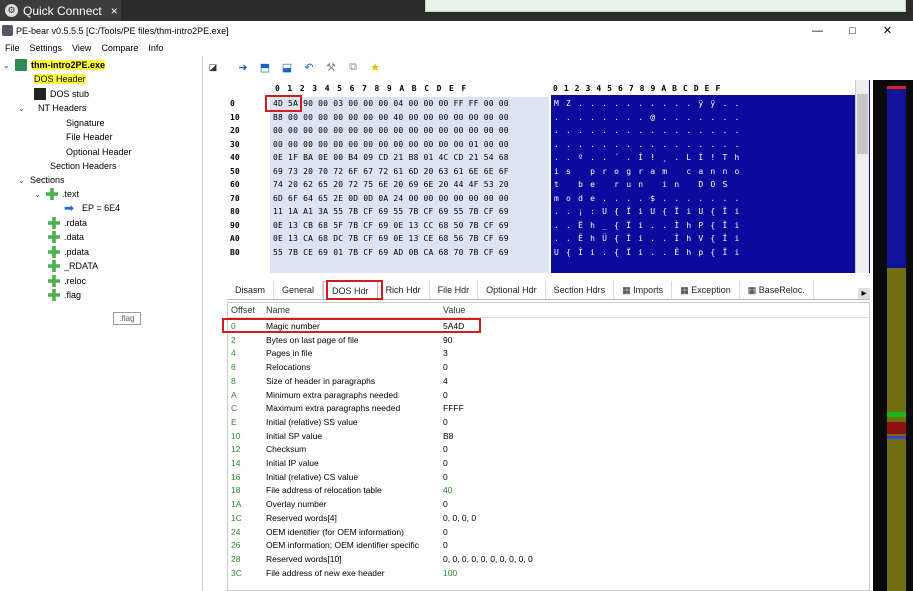  Describe the element at coordinates (287, 67) in the screenshot. I see `toolbar-add-icon: ⬓` at that location.